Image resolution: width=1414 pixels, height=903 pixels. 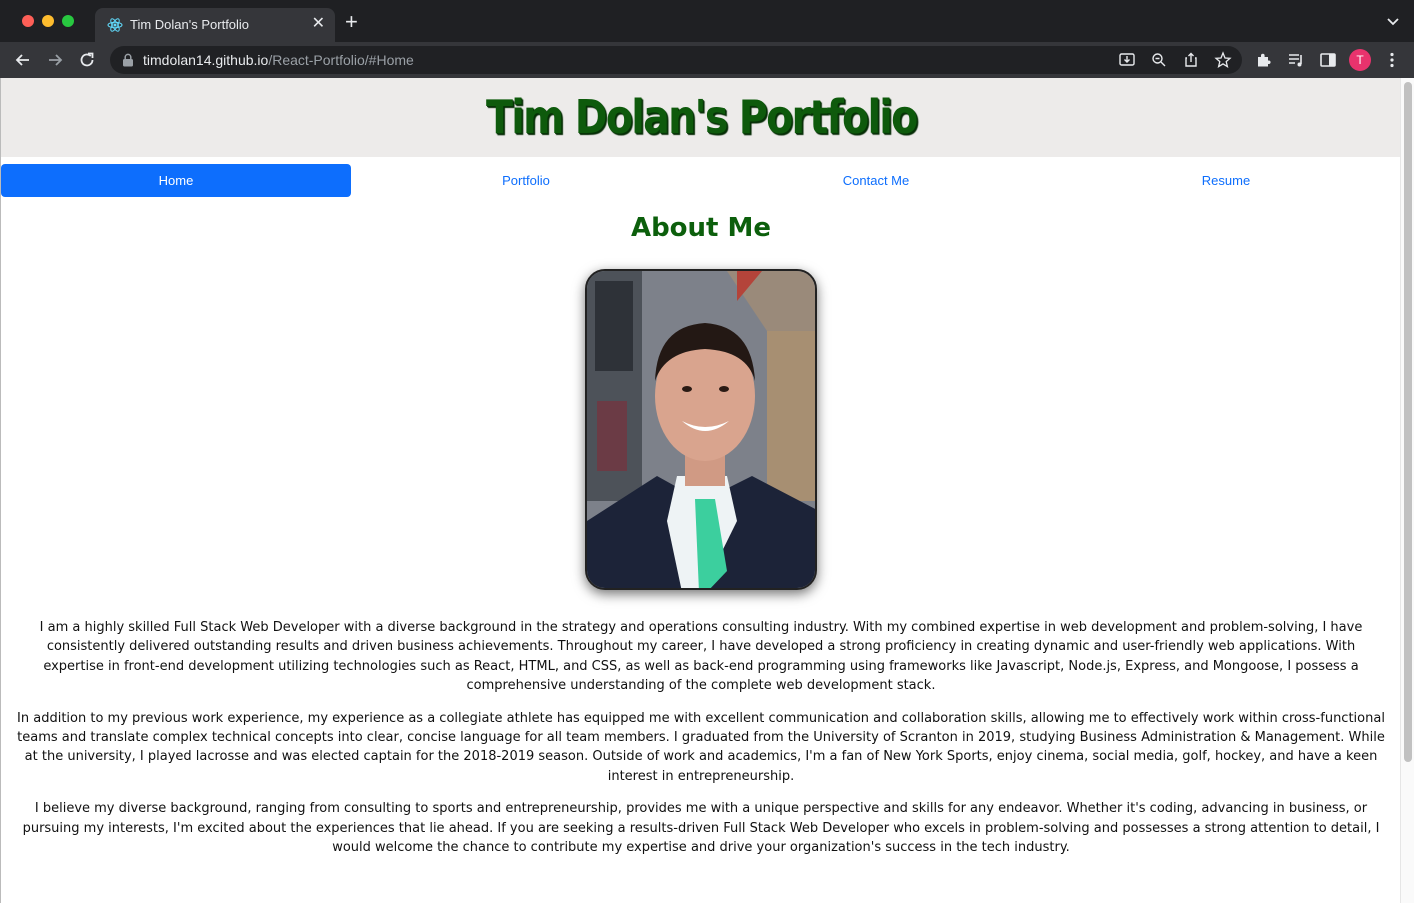 I want to click on extensions-icon, so click(x=1264, y=60).